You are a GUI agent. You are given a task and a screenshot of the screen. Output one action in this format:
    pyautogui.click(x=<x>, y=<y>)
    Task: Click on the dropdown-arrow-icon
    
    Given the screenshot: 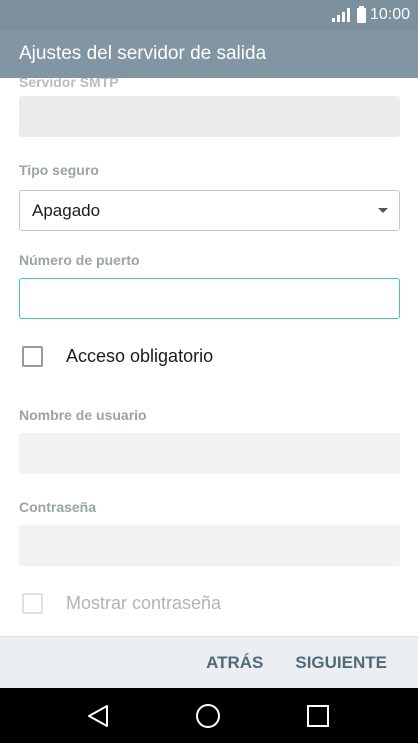 What is the action you would take?
    pyautogui.click(x=383, y=210)
    